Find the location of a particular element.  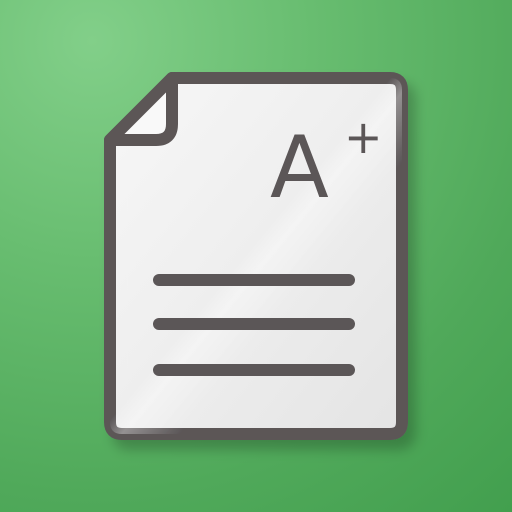

grade-letter: A is located at coordinates (299, 168).